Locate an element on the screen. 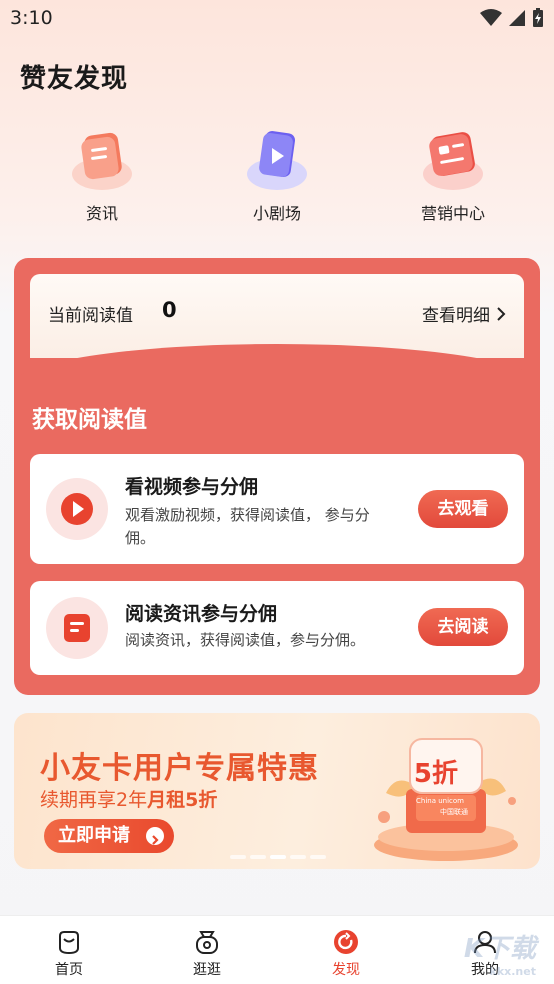 Image resolution: width=554 pixels, height=984 pixels. watermark-url: kkx.net is located at coordinates (512, 971).